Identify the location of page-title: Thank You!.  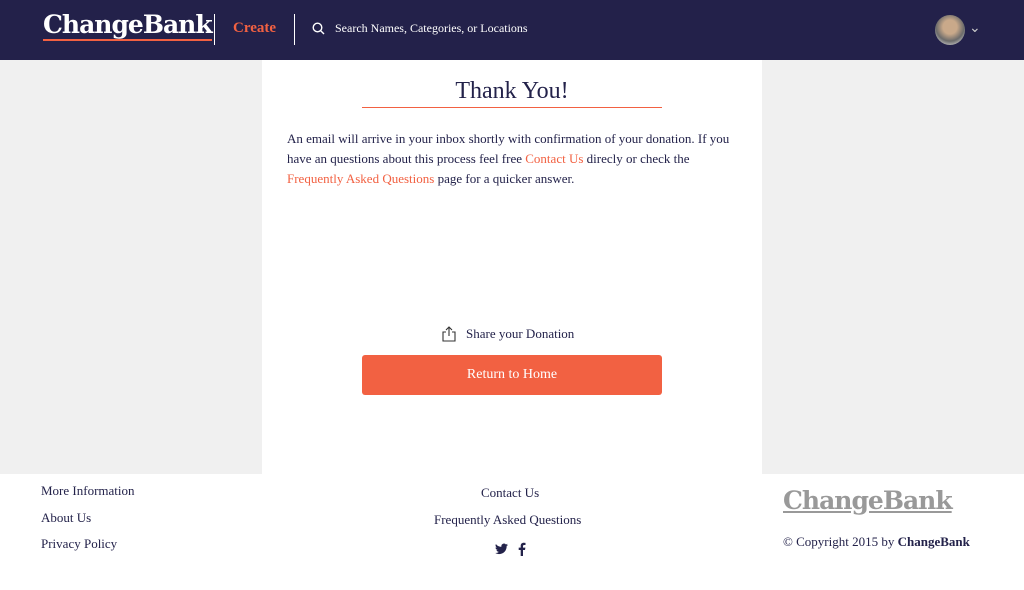
(512, 93).